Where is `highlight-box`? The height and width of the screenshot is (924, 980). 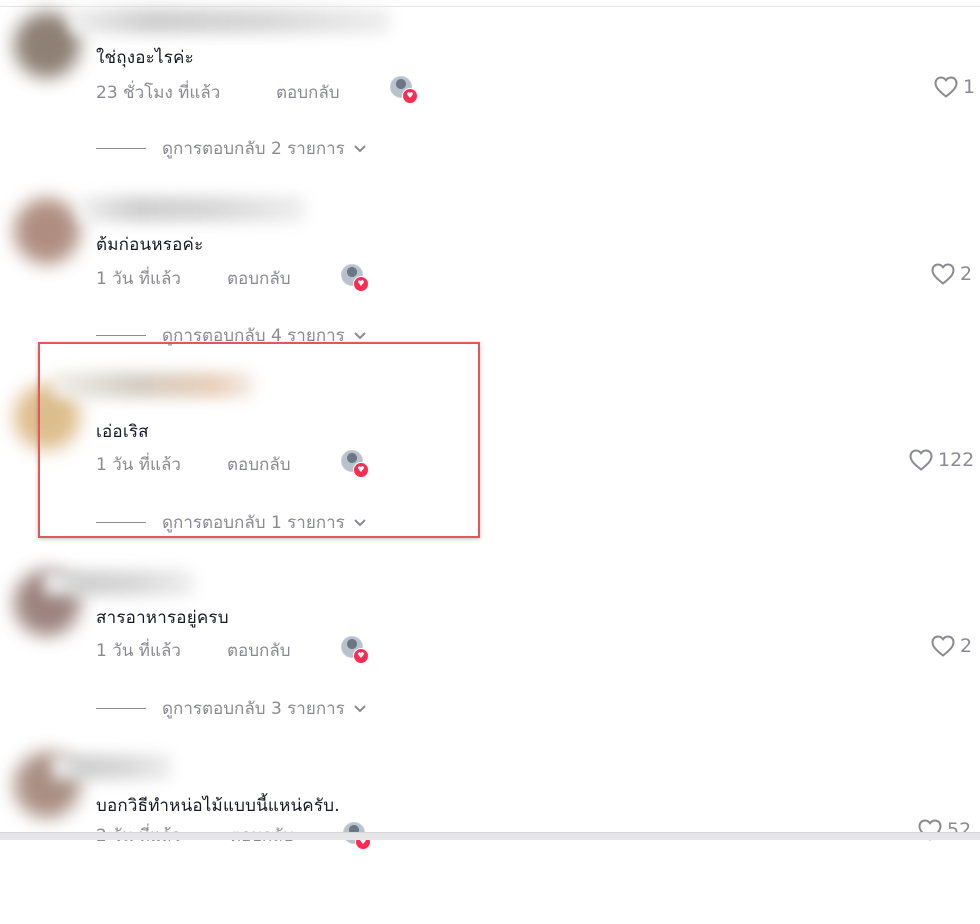
highlight-box is located at coordinates (259, 440).